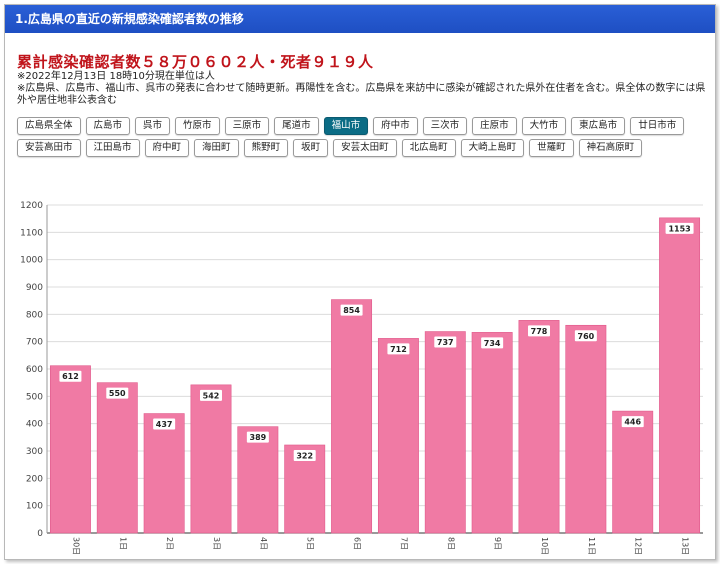  Describe the element at coordinates (494, 126) in the screenshot. I see `filter-button-9: 庄原市` at that location.